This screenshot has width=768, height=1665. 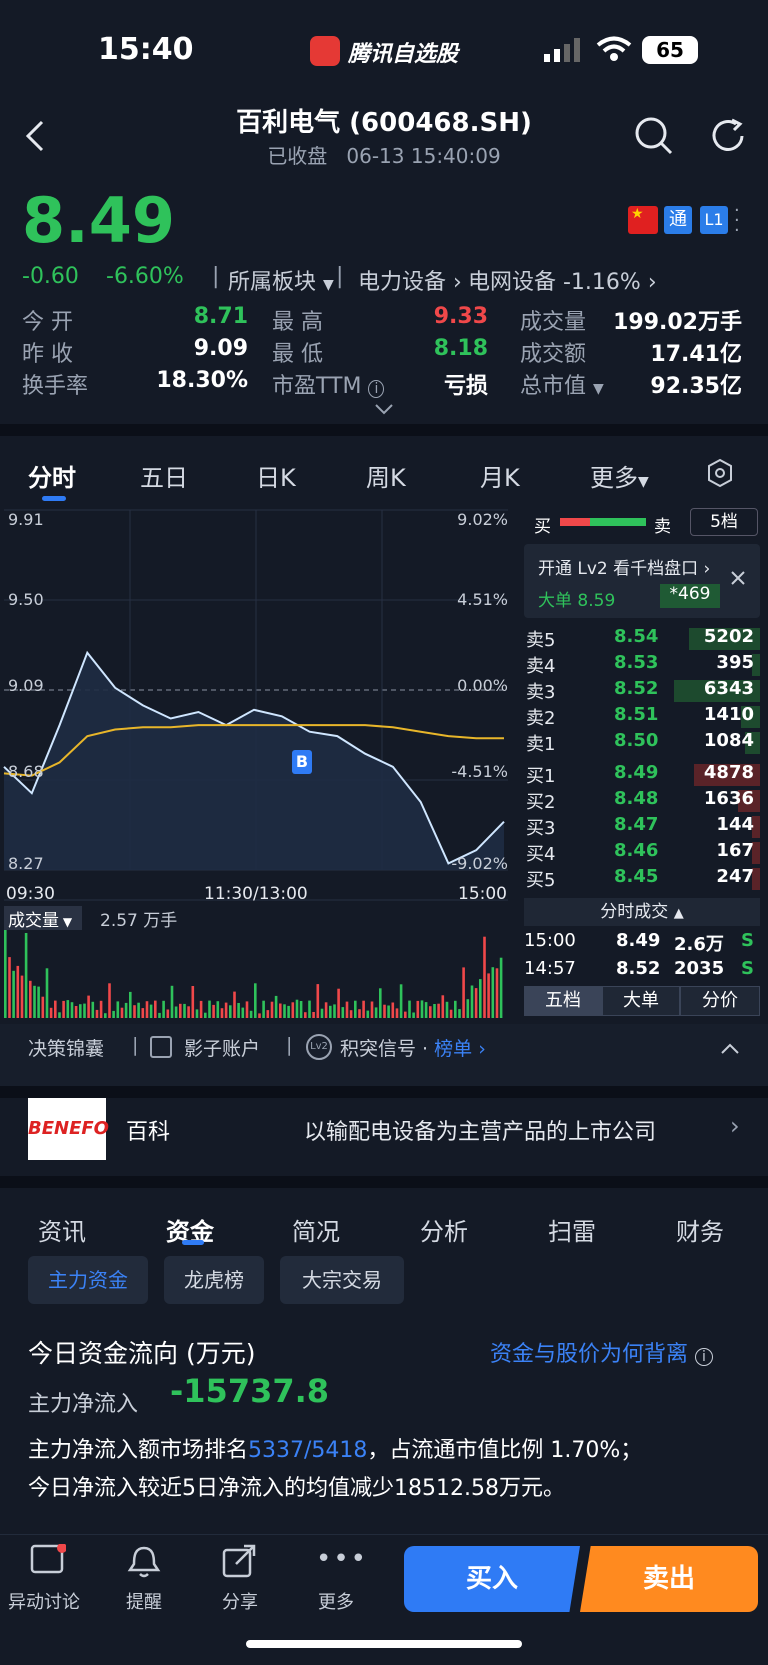 What do you see at coordinates (342, 1559) in the screenshot?
I see `more-dots-icon: •••` at bounding box center [342, 1559].